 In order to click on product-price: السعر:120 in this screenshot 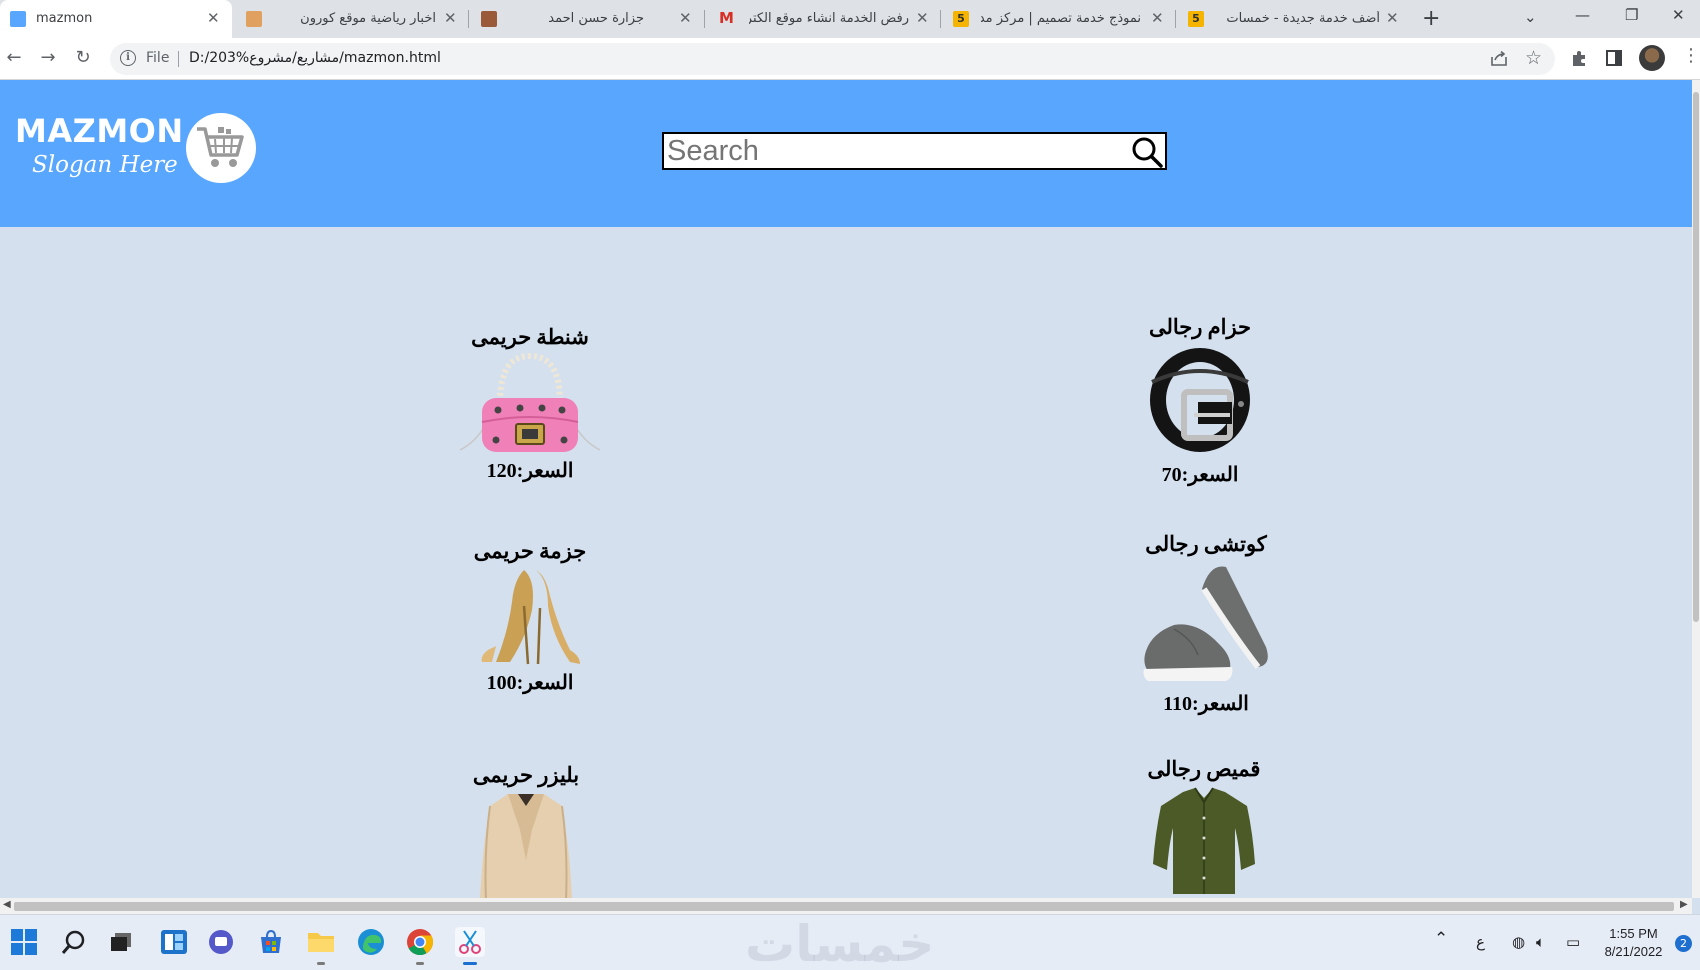, I will do `click(530, 471)`.